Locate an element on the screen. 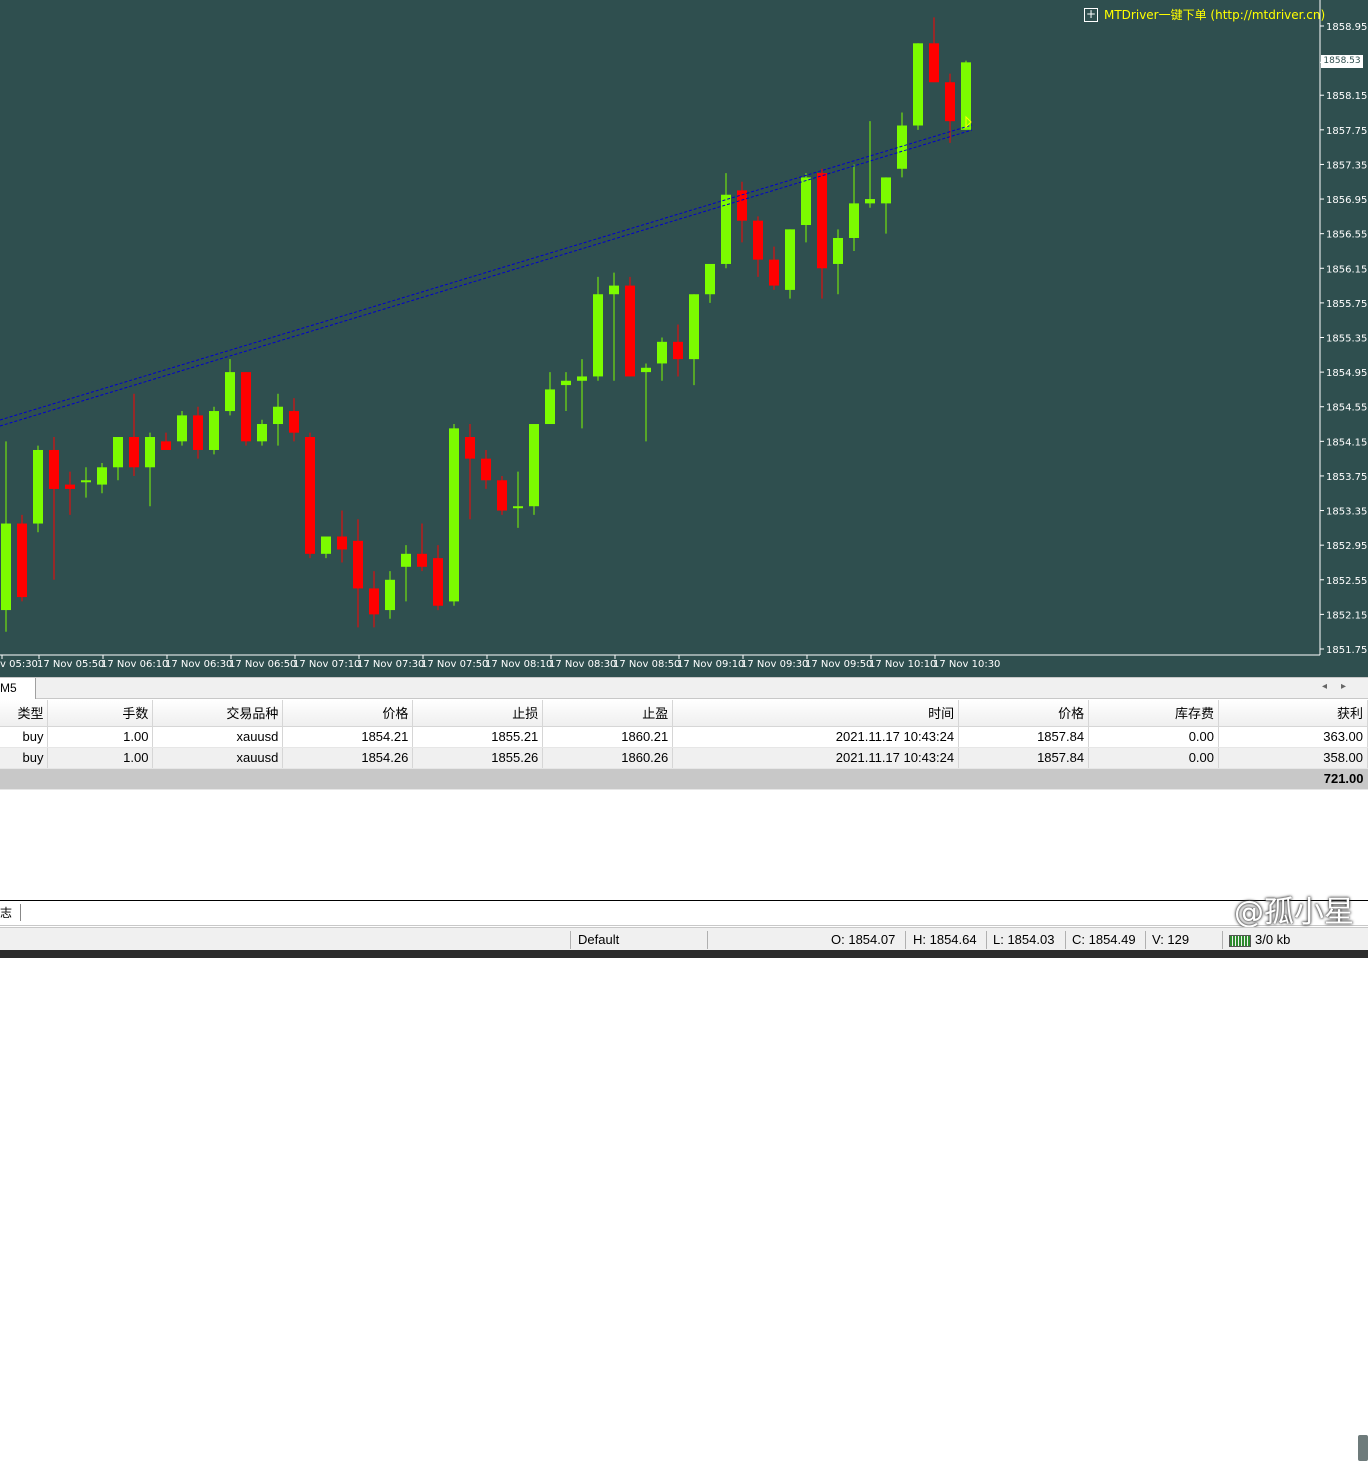 The width and height of the screenshot is (1368, 1461). current-price-tag: 1858.53 is located at coordinates (1342, 61).